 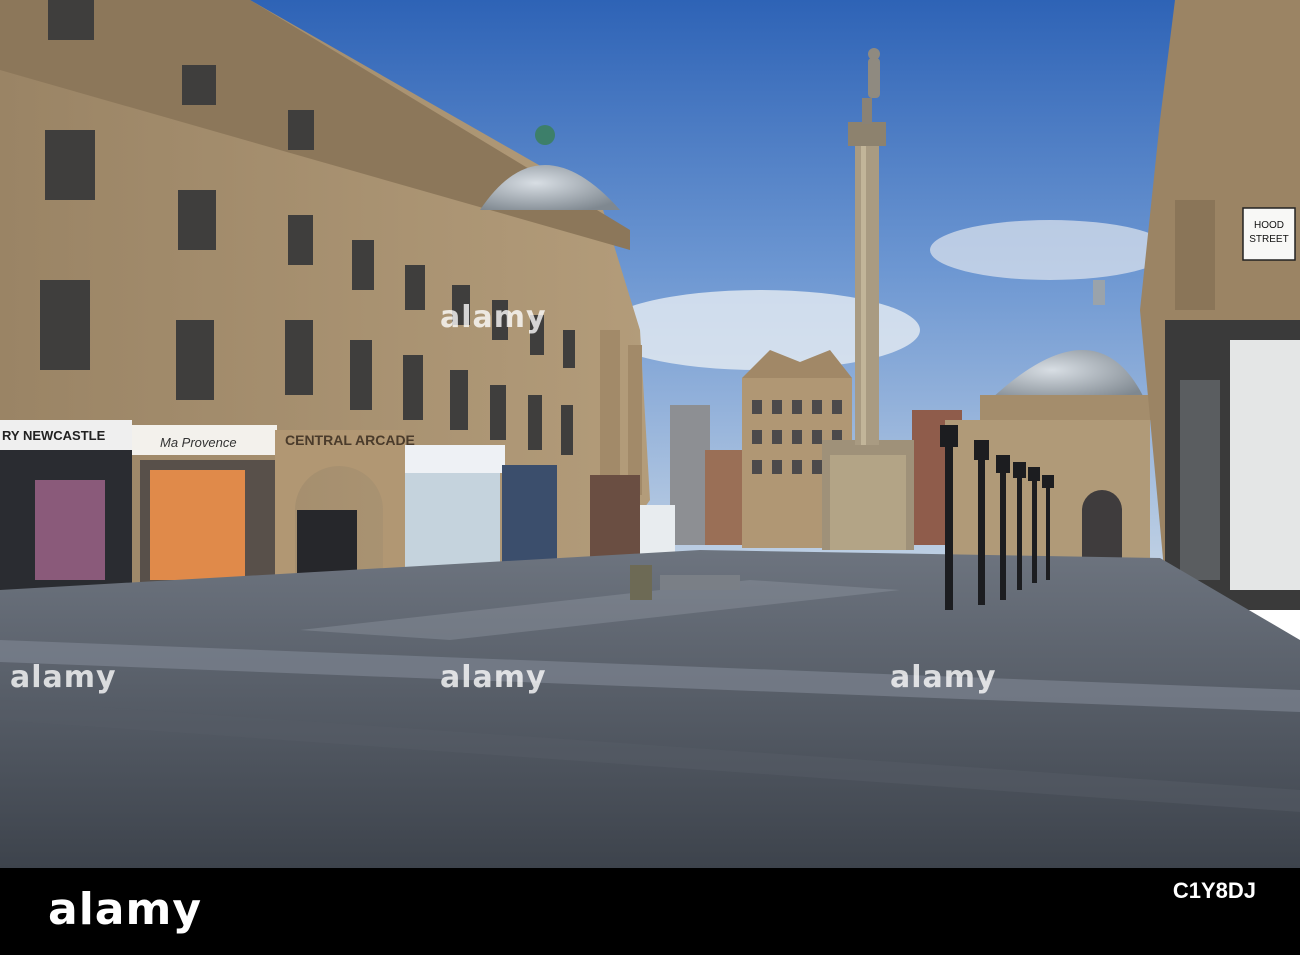 What do you see at coordinates (350, 440) in the screenshot?
I see `shop-sign-arcade: CENTRAL ARCADE` at bounding box center [350, 440].